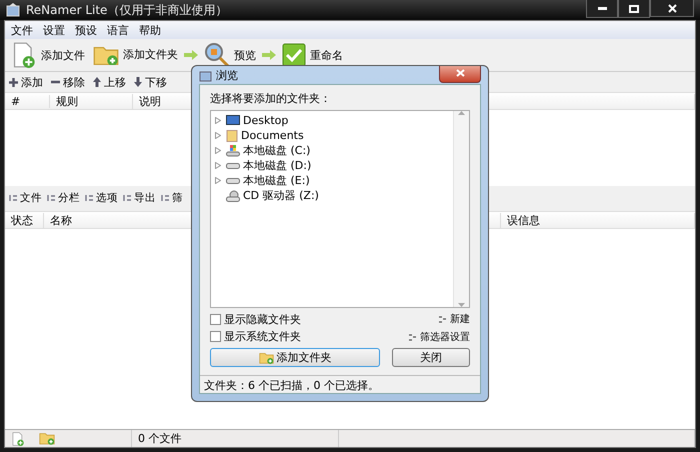 The width and height of the screenshot is (700, 452). I want to click on column-header: 误信息, so click(598, 220).